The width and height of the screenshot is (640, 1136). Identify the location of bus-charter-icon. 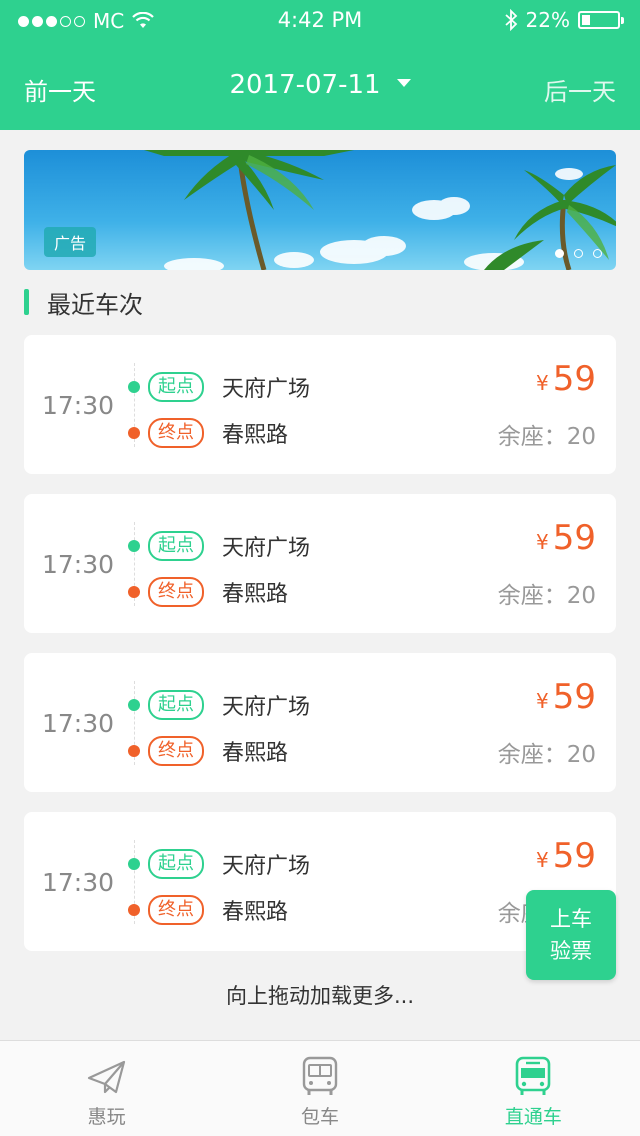
(320, 1075).